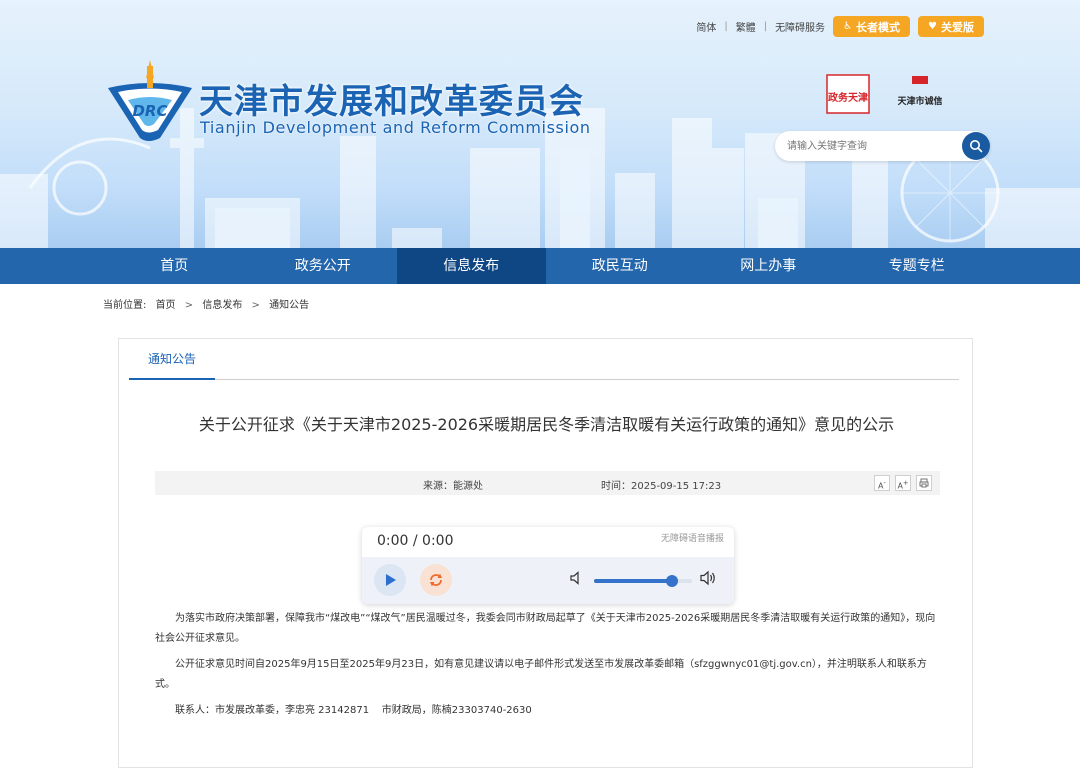  Describe the element at coordinates (882, 483) in the screenshot. I see `font-decrease-icon: A-` at that location.